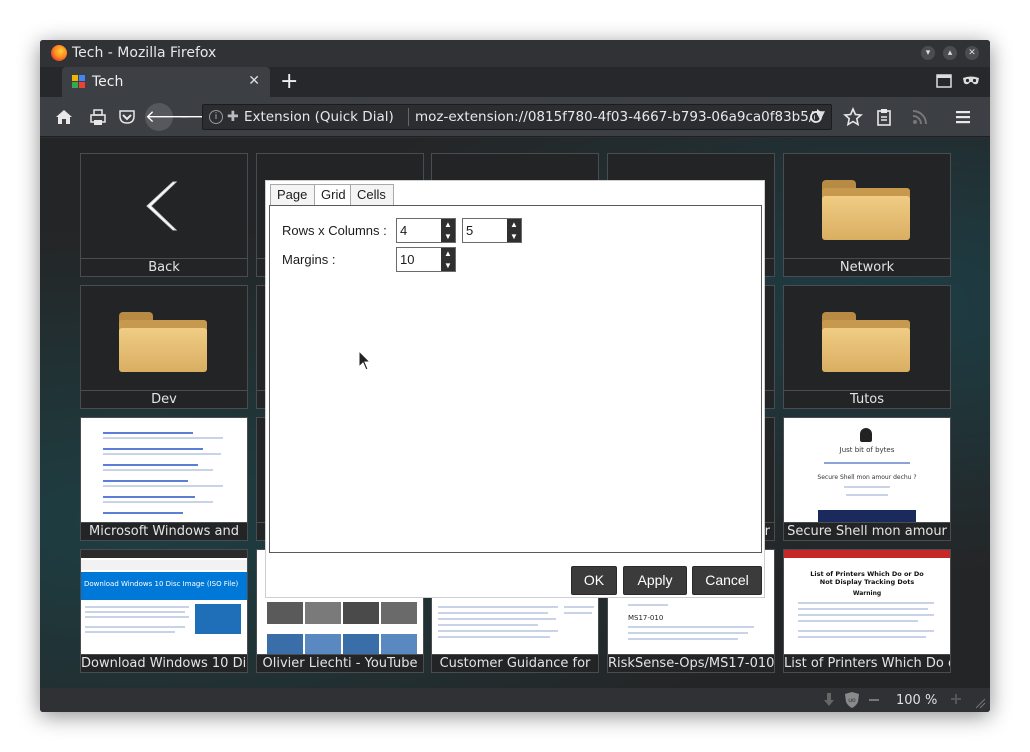  I want to click on dial-cell-label: Customer Guidance for, so click(515, 663).